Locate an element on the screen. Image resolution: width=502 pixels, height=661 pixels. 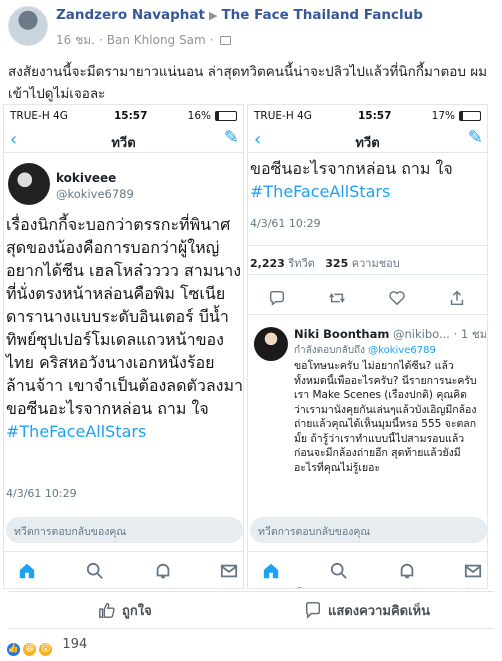
tweet-author-handle: @kokive6789 is located at coordinates (95, 194).